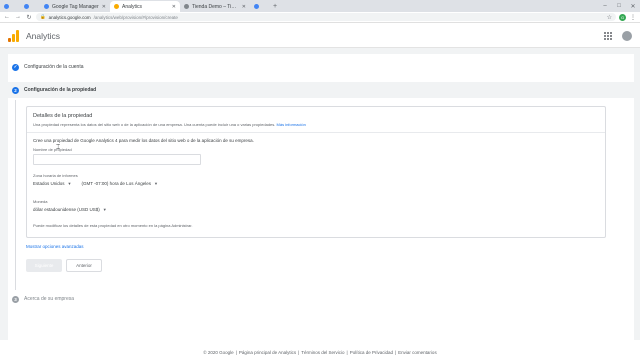 The image size is (640, 360). What do you see at coordinates (44, 265) in the screenshot?
I see `next-button: Siguiente` at bounding box center [44, 265].